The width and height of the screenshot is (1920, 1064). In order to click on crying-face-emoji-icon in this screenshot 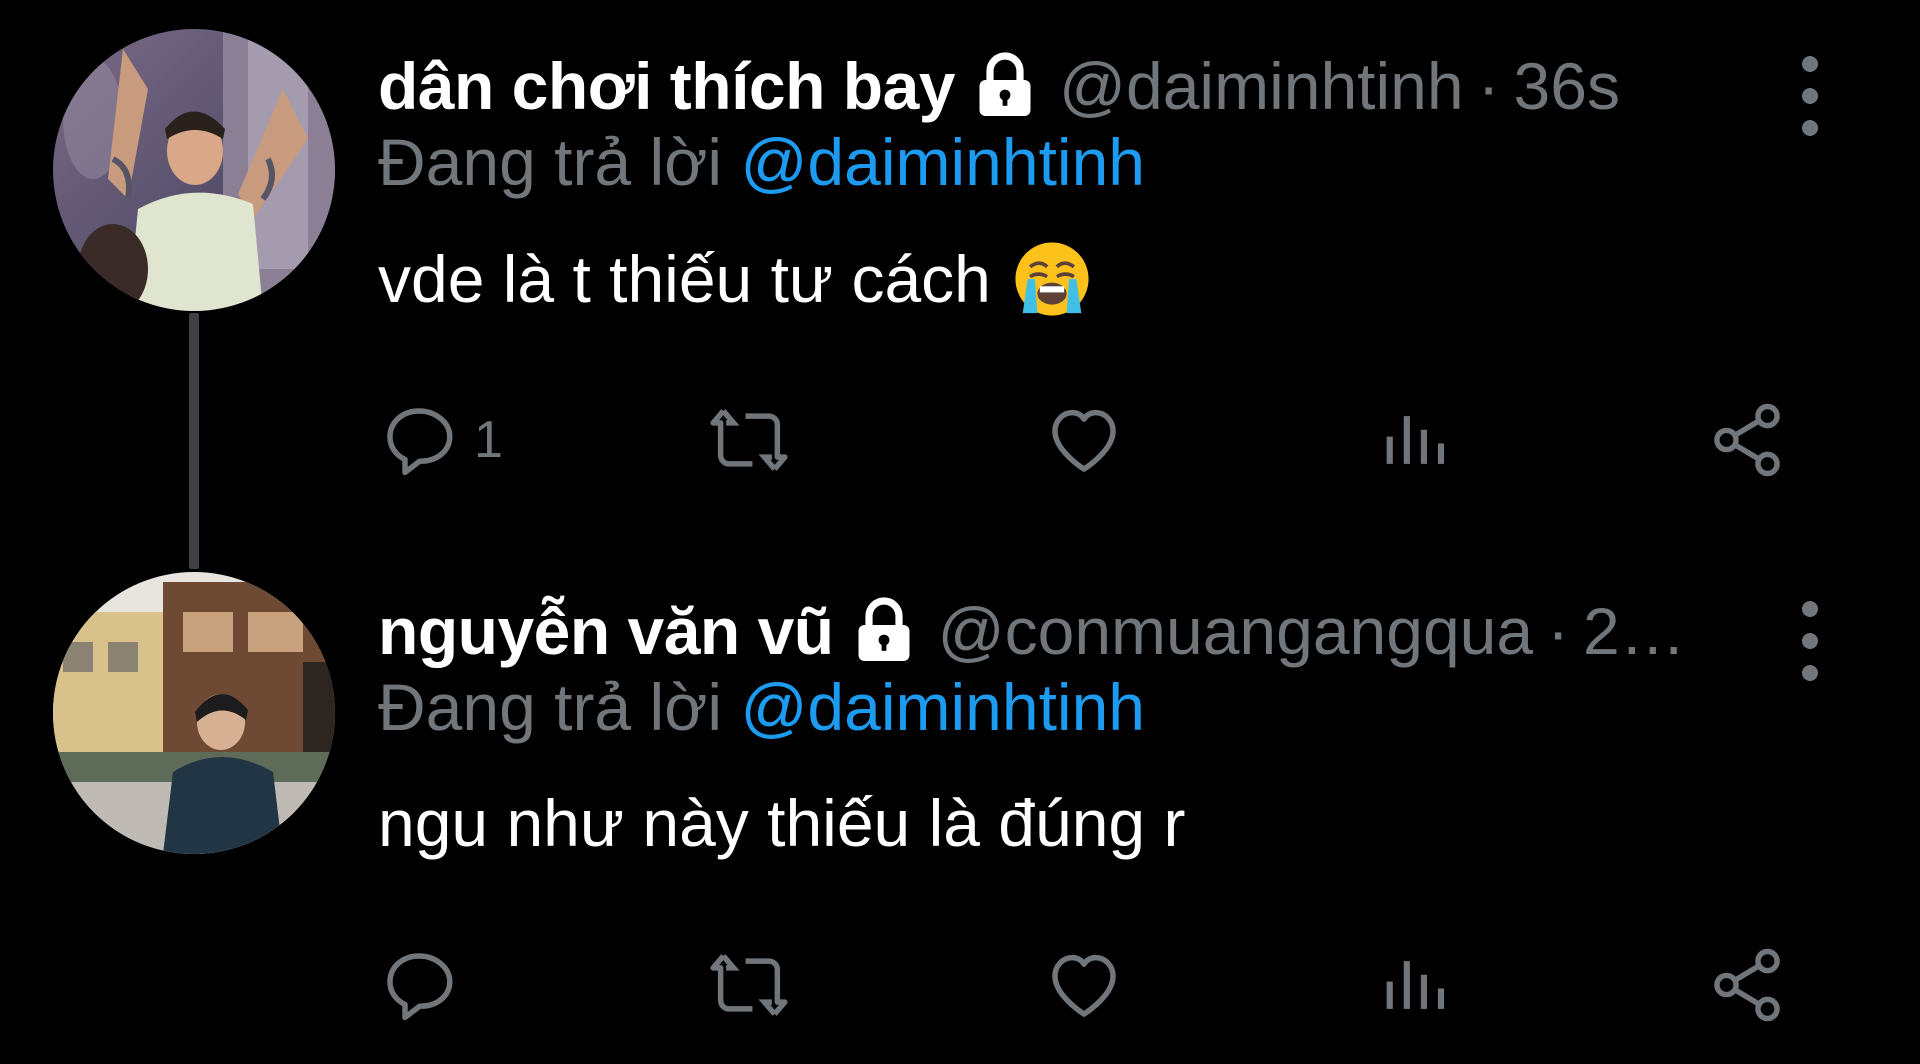, I will do `click(1052, 279)`.